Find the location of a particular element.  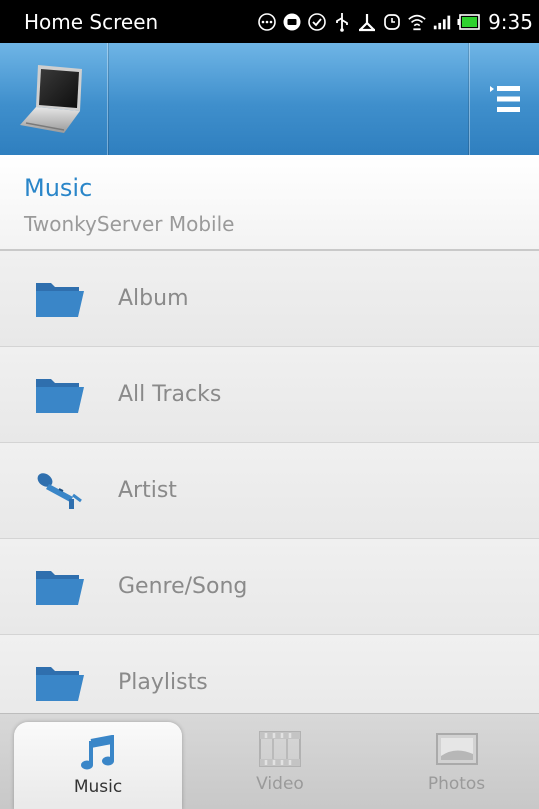

status-title: Home Screen is located at coordinates (91, 21).